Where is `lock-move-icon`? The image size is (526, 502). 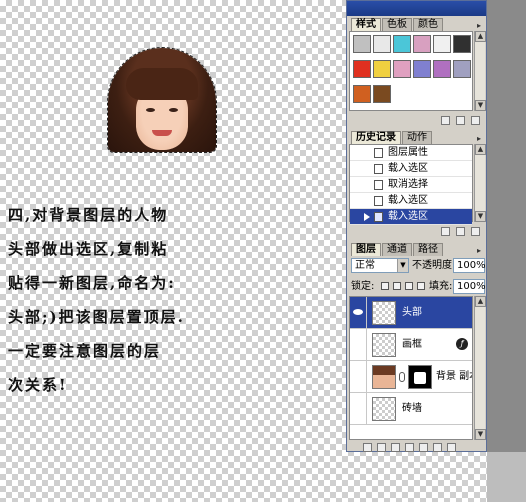
lock-move-icon is located at coordinates (409, 286).